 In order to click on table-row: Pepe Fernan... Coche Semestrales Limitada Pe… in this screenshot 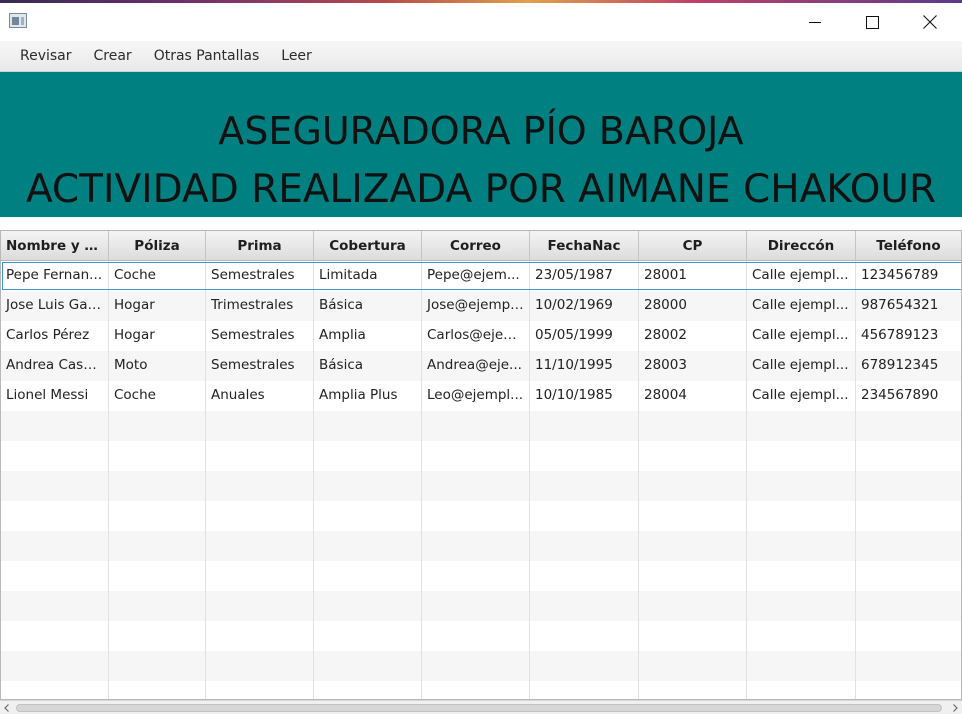, I will do `click(481, 276)`.